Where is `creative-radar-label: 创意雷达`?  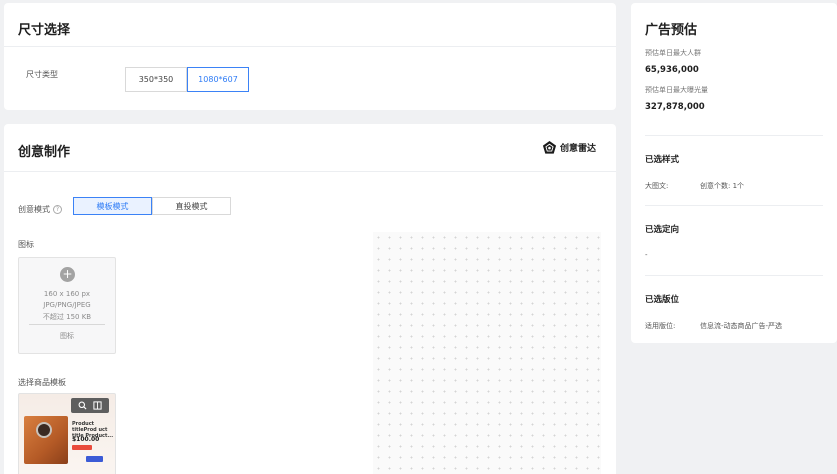
creative-radar-label: 创意雷达 is located at coordinates (578, 149).